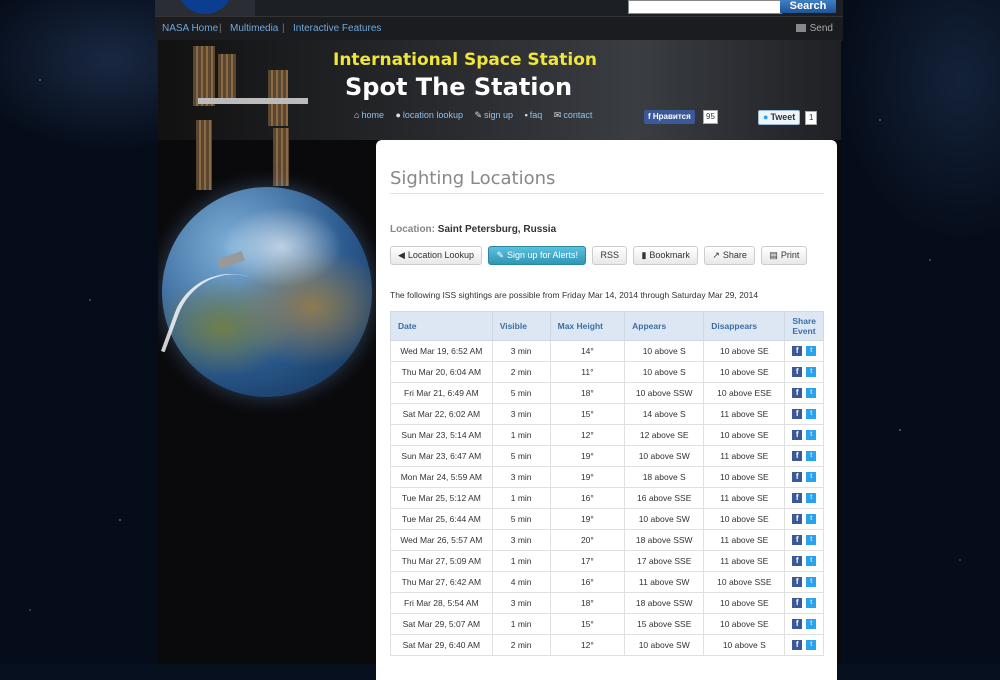 This screenshot has height=680, width=1000. I want to click on facebook-like-button: f Нравится, so click(669, 117).